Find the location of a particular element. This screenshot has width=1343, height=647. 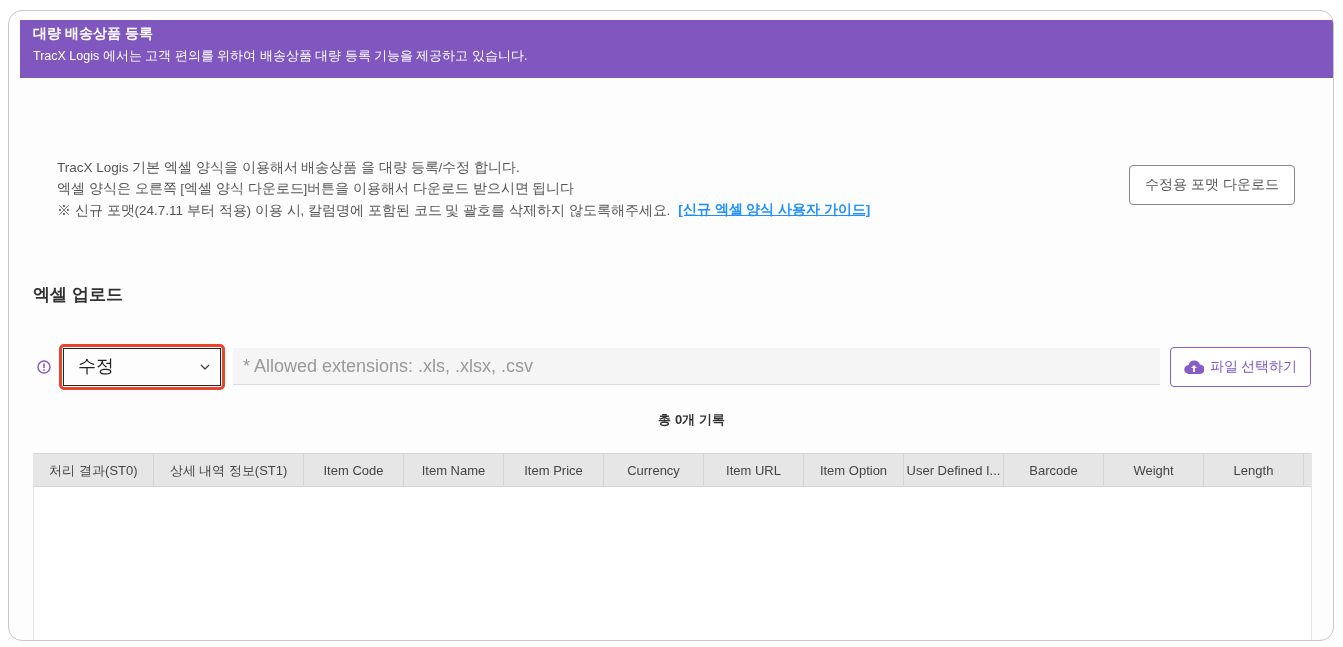

column-header: Item Code is located at coordinates (354, 470).